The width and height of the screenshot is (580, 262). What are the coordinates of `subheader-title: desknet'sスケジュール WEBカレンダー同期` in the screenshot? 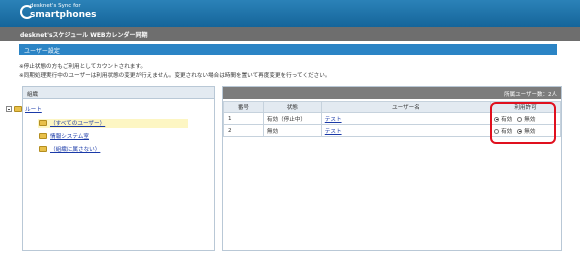 It's located at (84, 35).